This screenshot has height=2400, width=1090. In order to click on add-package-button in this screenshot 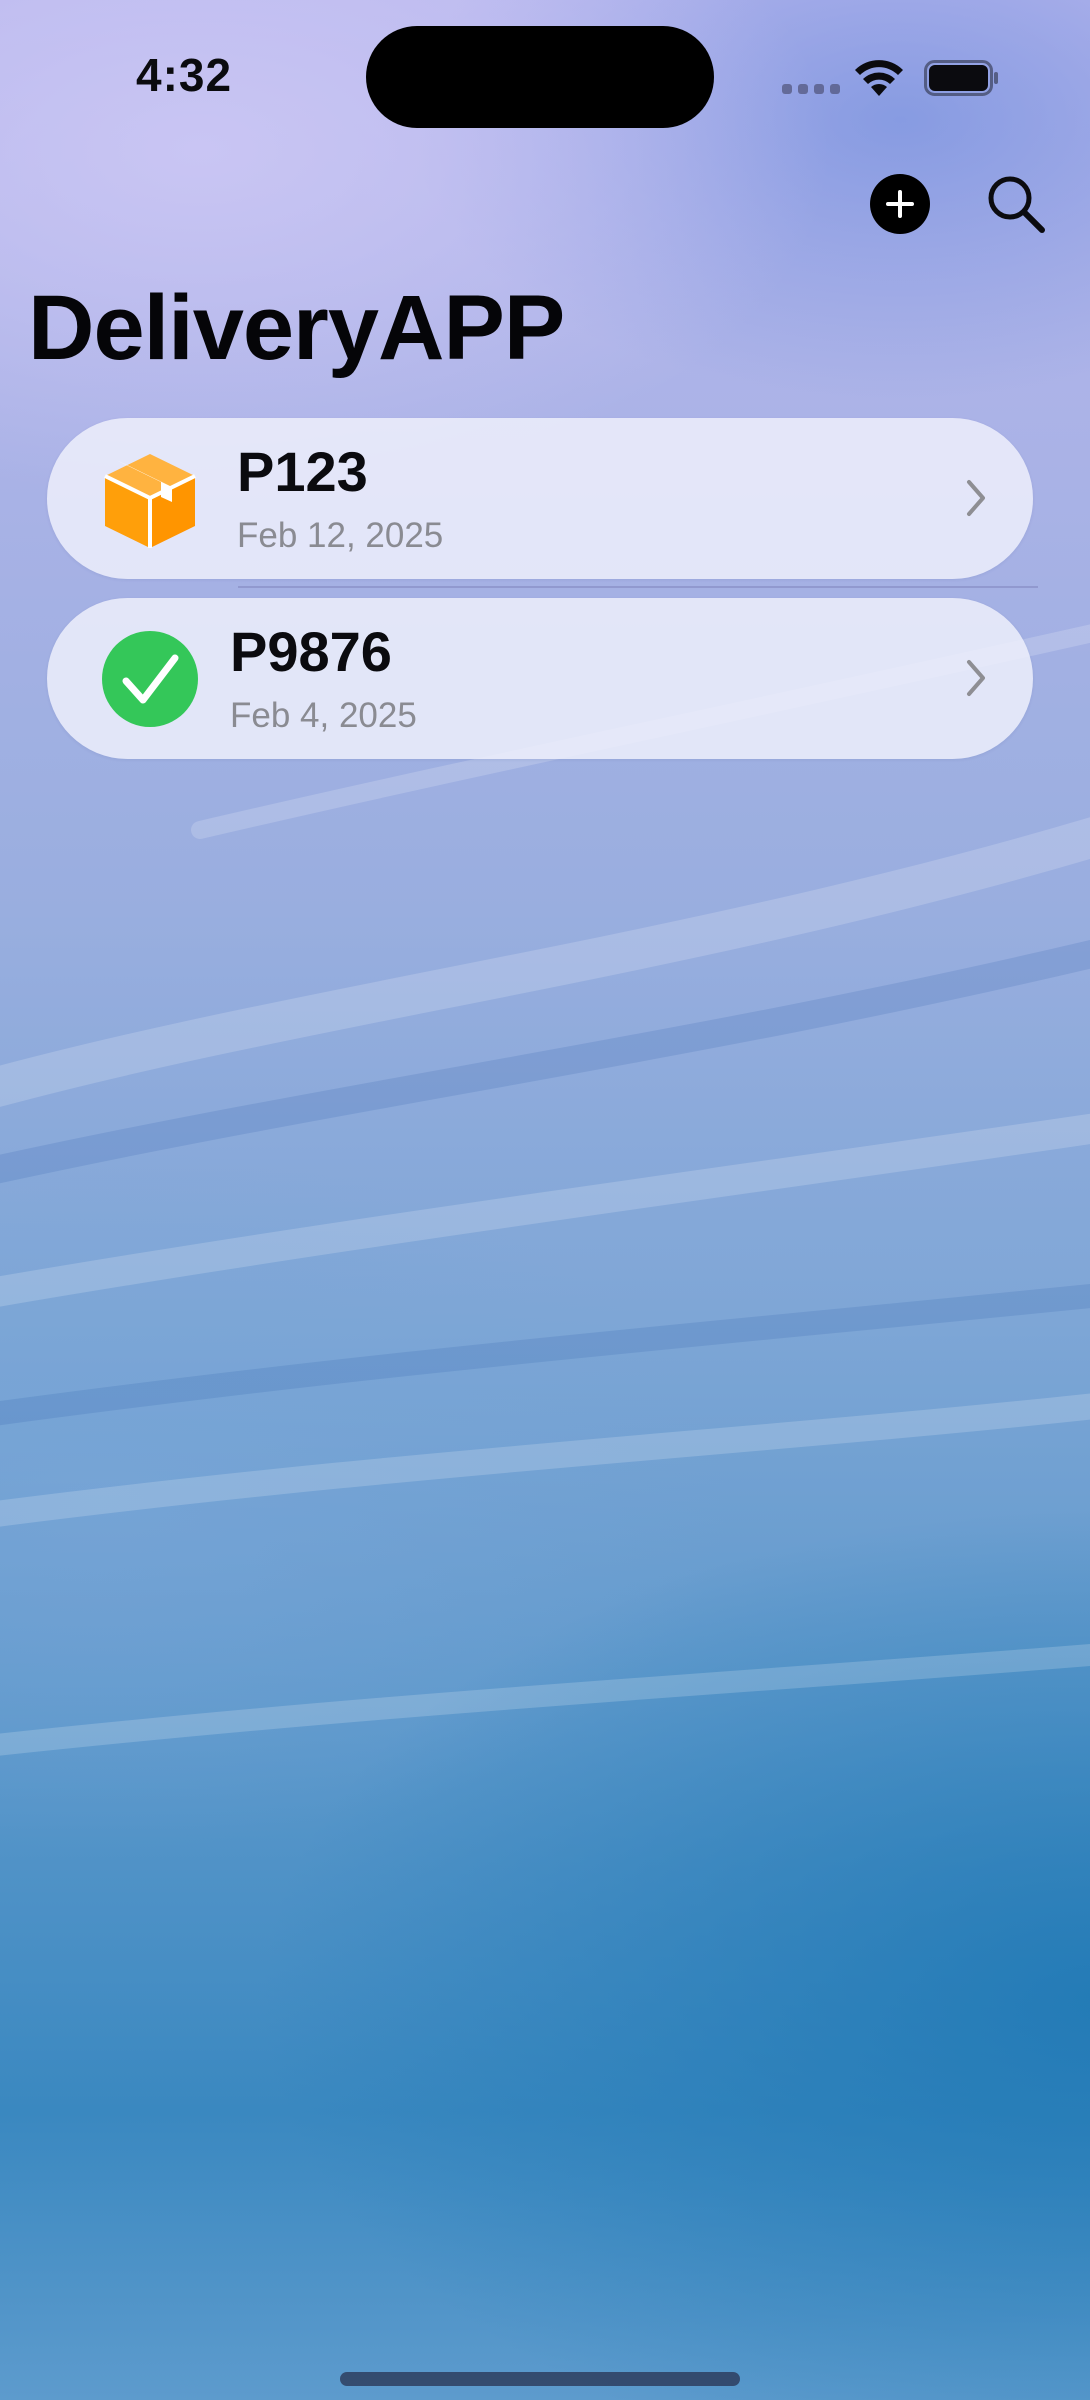, I will do `click(900, 204)`.